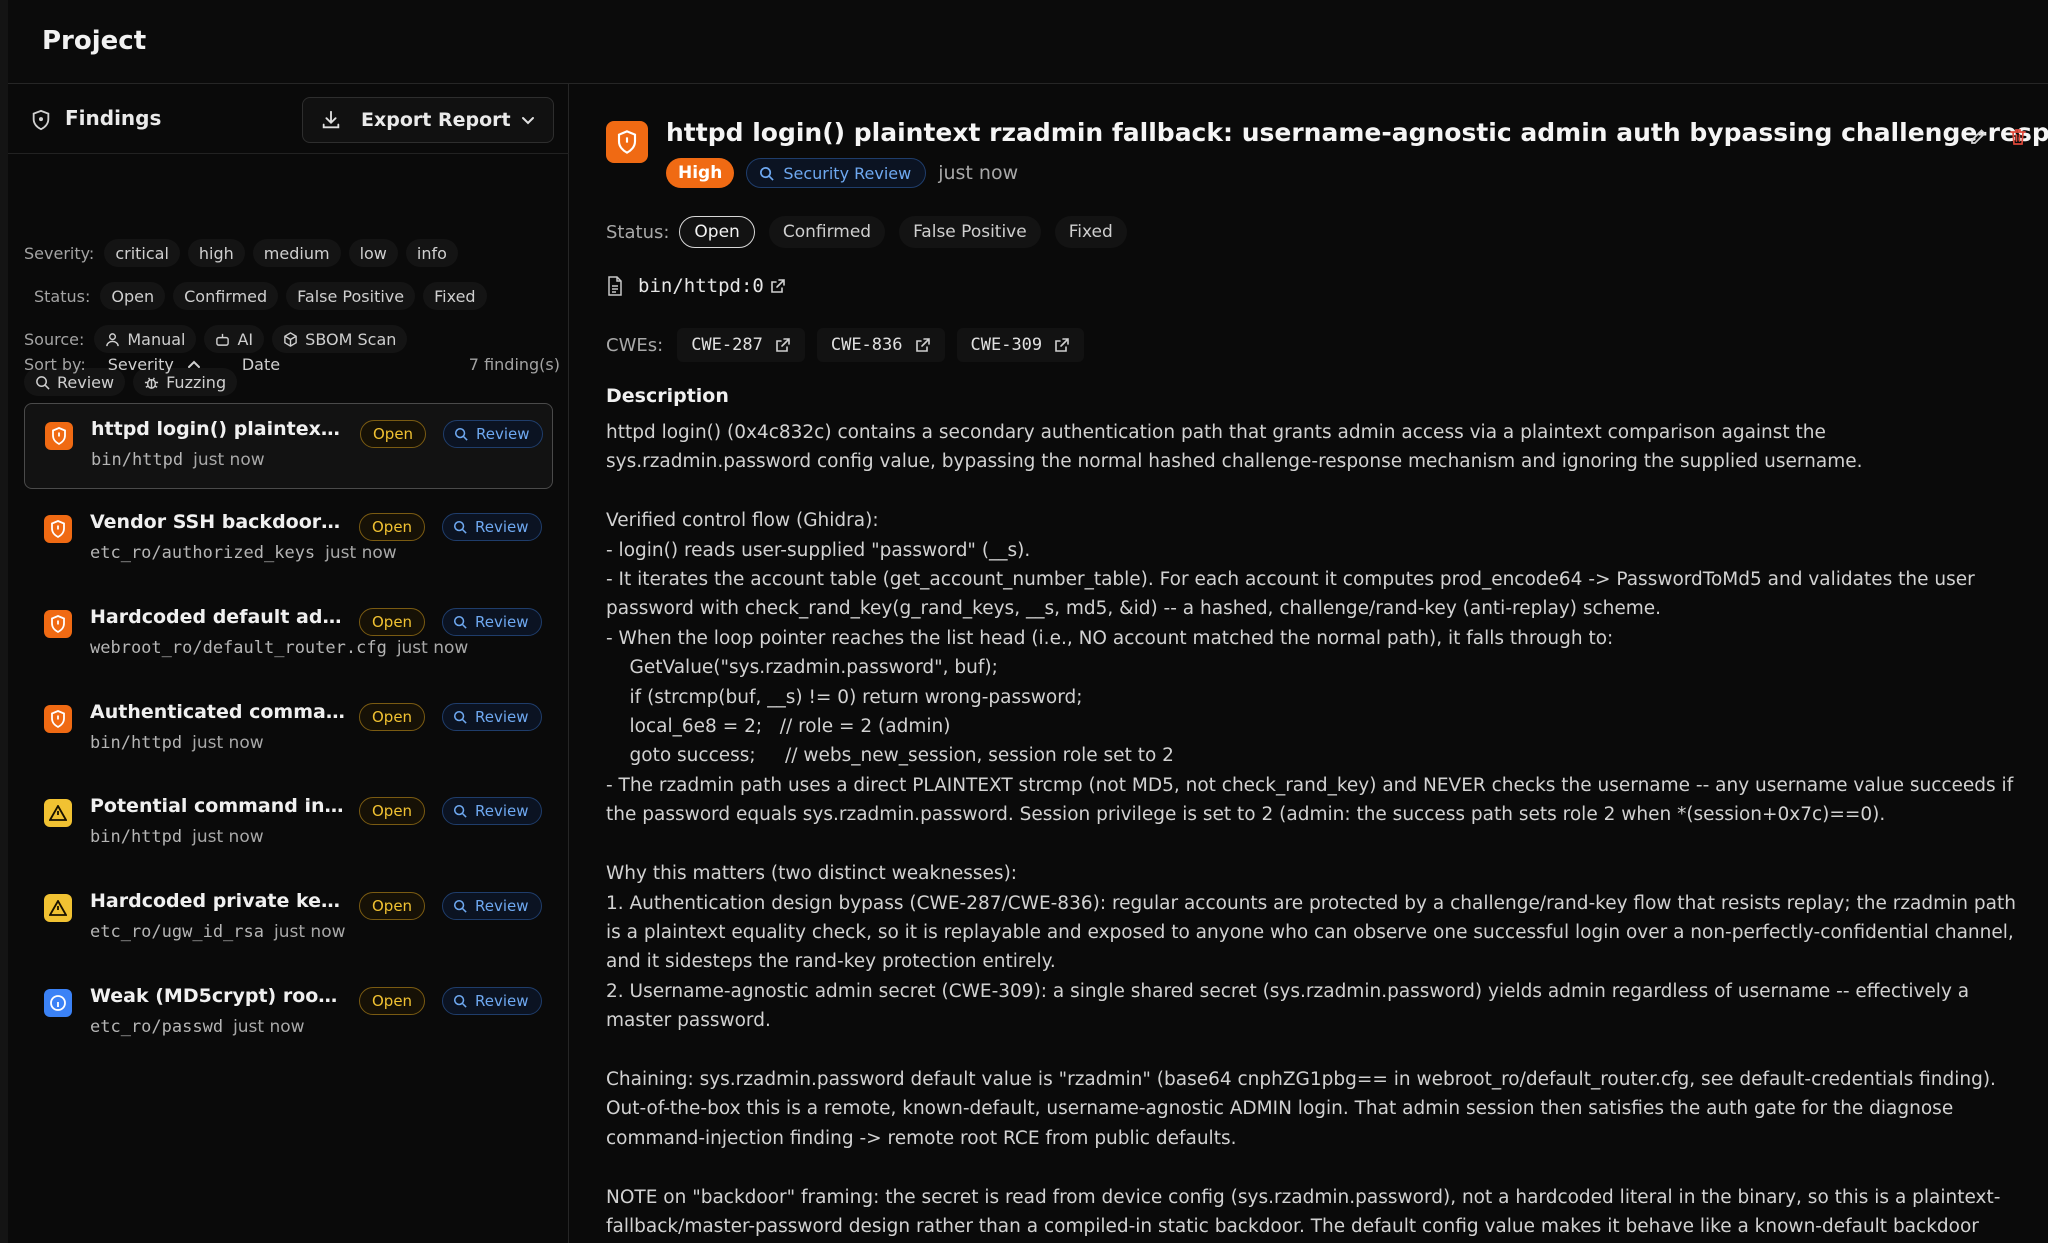  What do you see at coordinates (296, 253) in the screenshot?
I see `filter-medium: medium` at bounding box center [296, 253].